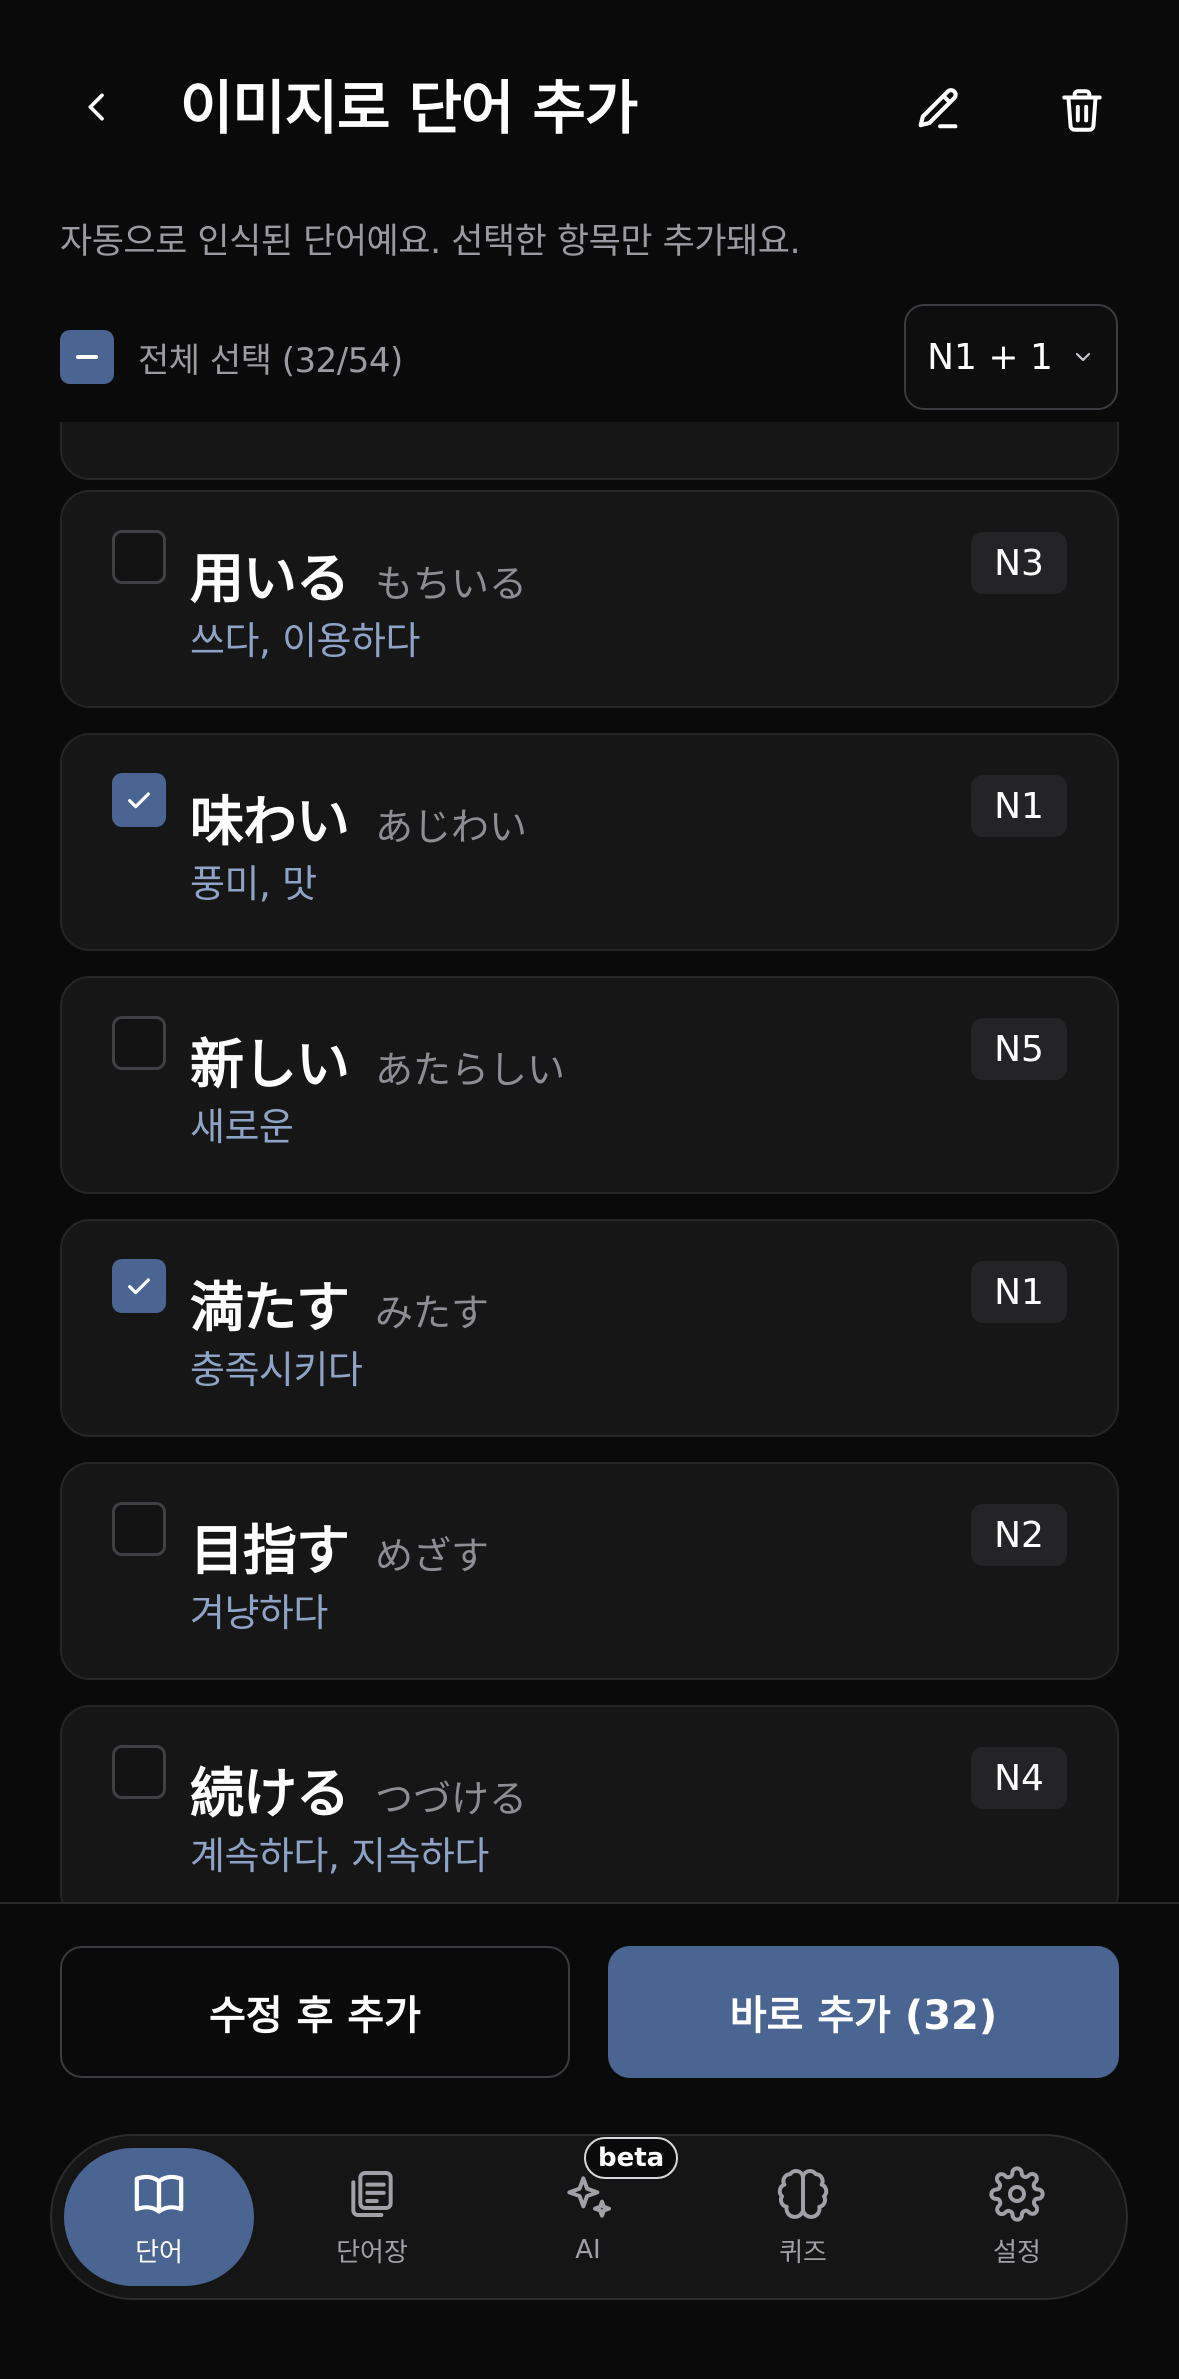 The height and width of the screenshot is (2379, 1179). Describe the element at coordinates (276, 1370) in the screenshot. I see `word-meaning: 충족시키다` at that location.